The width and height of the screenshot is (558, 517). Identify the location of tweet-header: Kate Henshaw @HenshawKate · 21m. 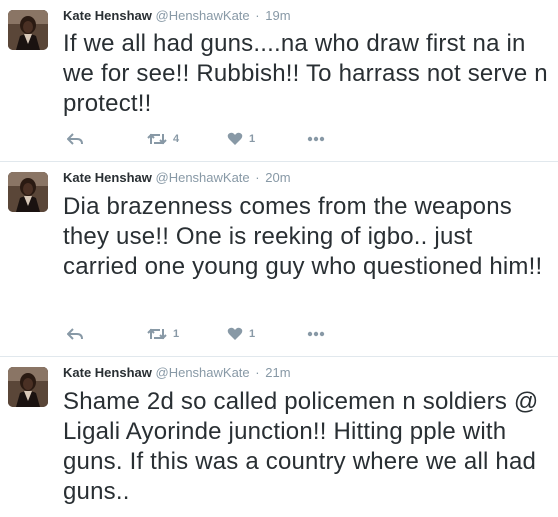
(177, 373).